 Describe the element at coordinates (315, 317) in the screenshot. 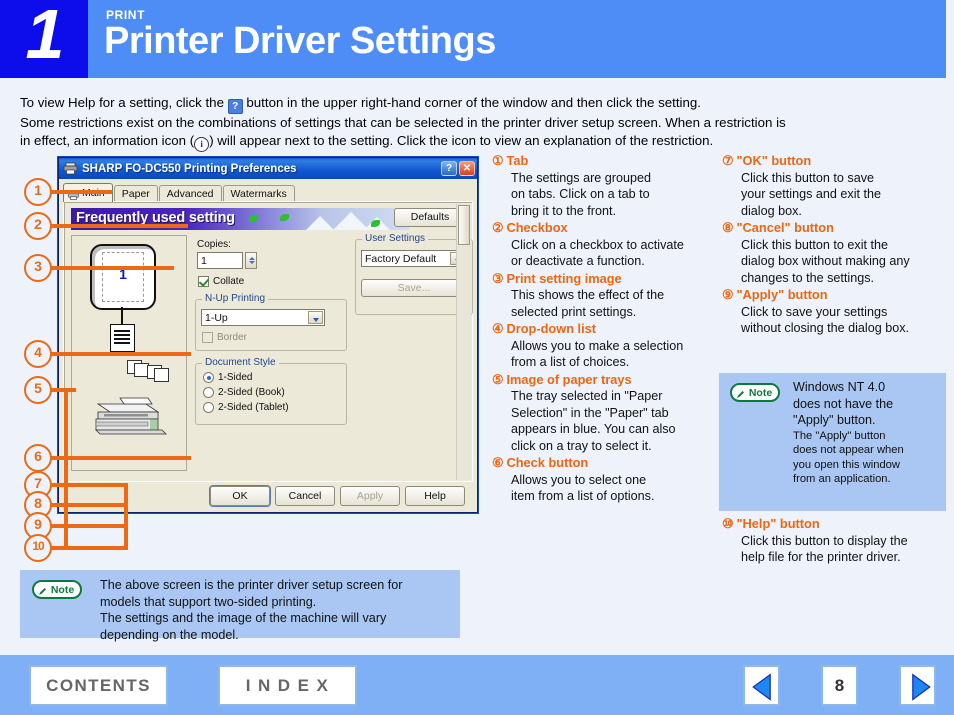

I see `chevron-down-icon` at that location.